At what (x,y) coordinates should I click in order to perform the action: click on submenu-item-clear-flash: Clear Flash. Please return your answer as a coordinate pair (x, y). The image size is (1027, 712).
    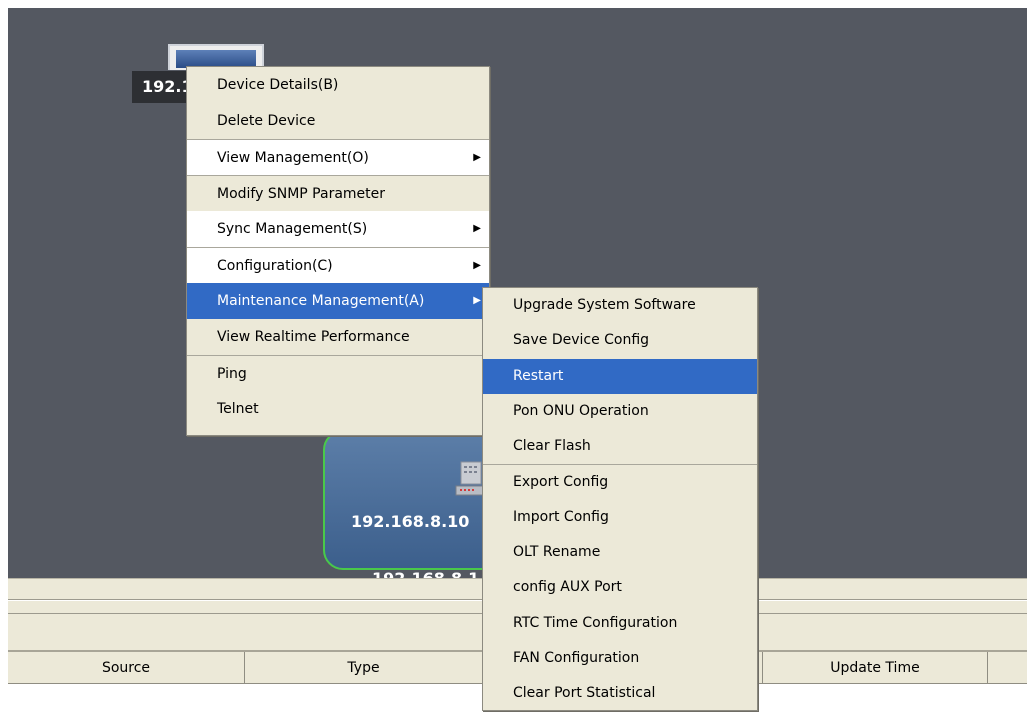
    Looking at the image, I should click on (620, 446).